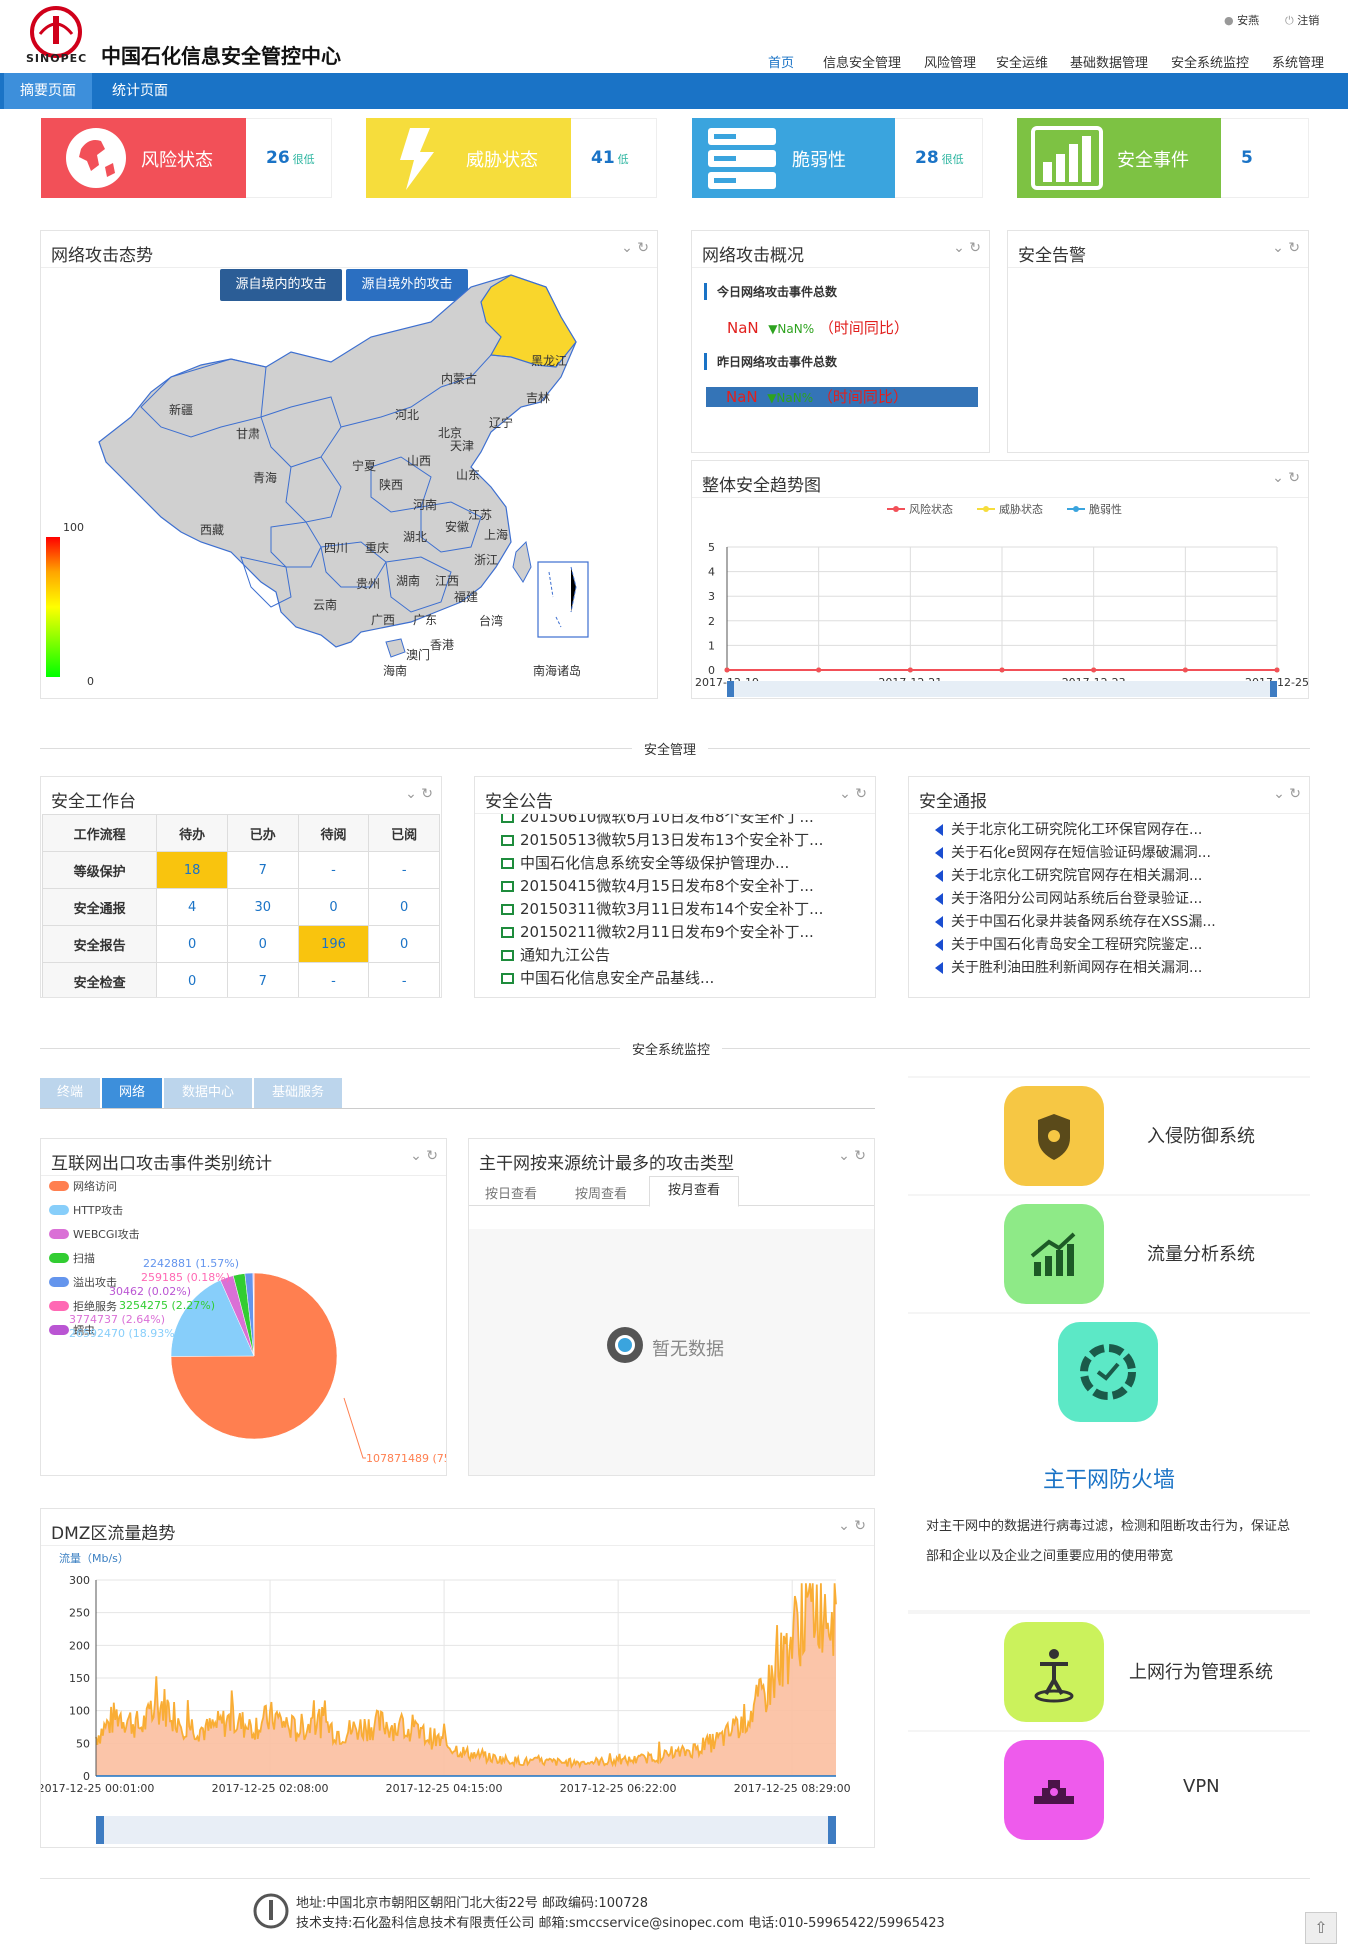 This screenshot has height=1948, width=1348. What do you see at coordinates (1241, 20) in the screenshot?
I see `user-menu: ● 安燕` at bounding box center [1241, 20].